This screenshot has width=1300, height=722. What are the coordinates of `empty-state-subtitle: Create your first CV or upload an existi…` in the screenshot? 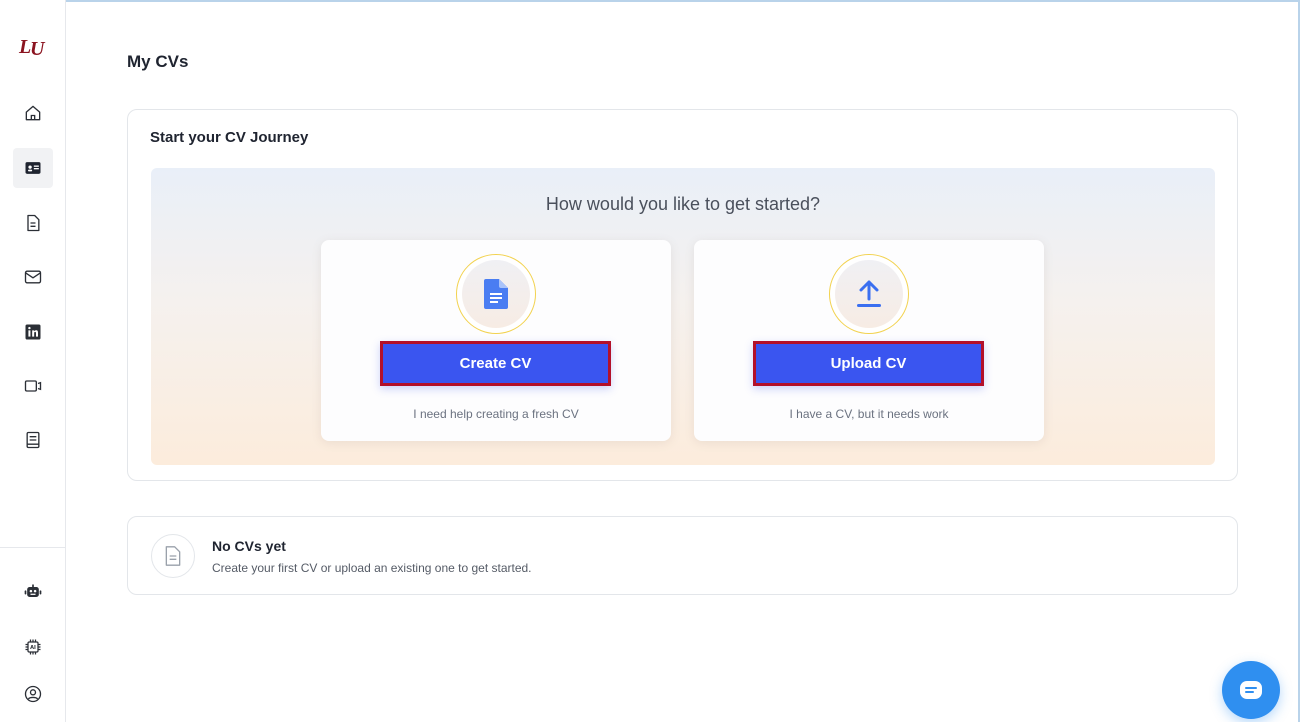 It's located at (372, 568).